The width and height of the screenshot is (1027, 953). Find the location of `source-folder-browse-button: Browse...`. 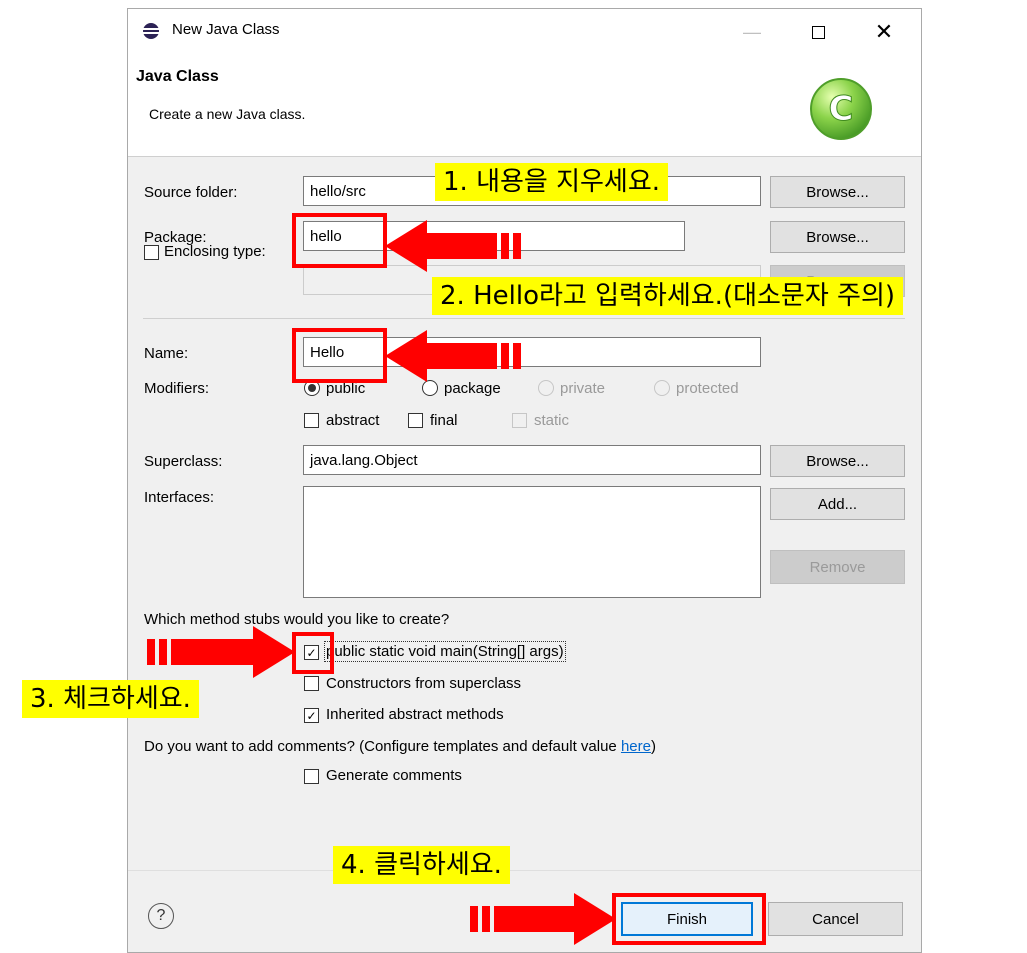

source-folder-browse-button: Browse... is located at coordinates (837, 192).